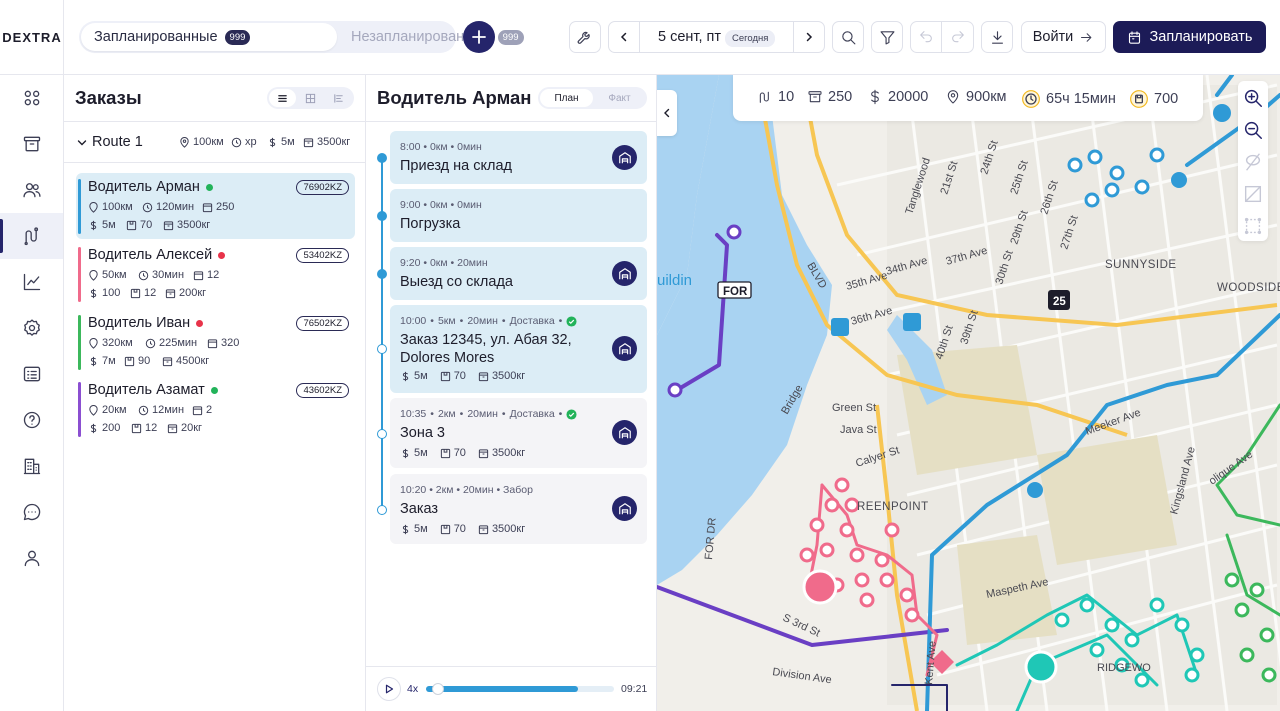 This screenshot has width=1280, height=711. What do you see at coordinates (338, 98) in the screenshot?
I see `view-timeline-button` at bounding box center [338, 98].